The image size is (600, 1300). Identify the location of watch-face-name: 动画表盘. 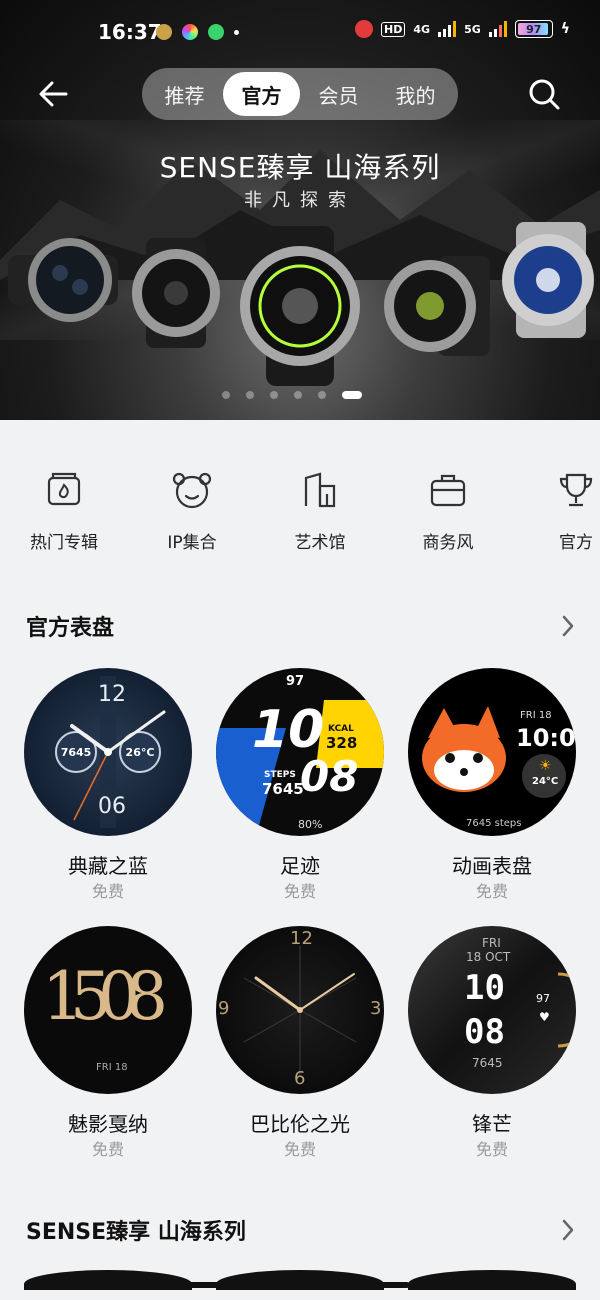
(492, 866).